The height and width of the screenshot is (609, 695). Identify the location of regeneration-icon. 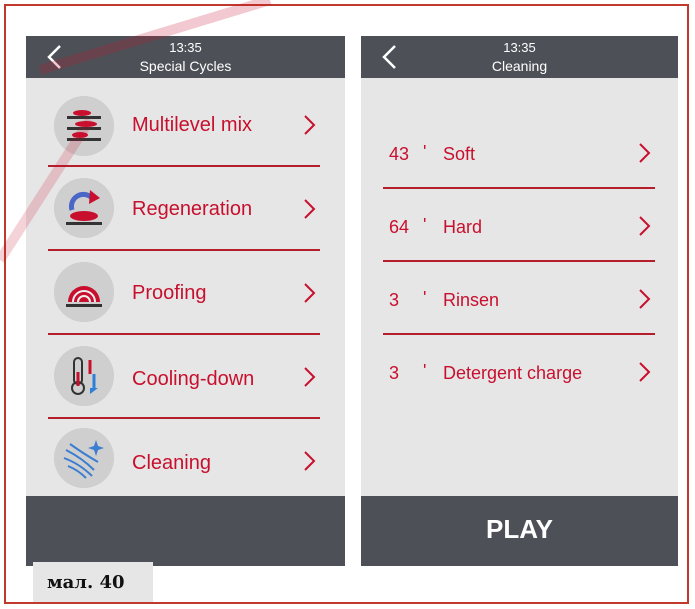
(84, 208).